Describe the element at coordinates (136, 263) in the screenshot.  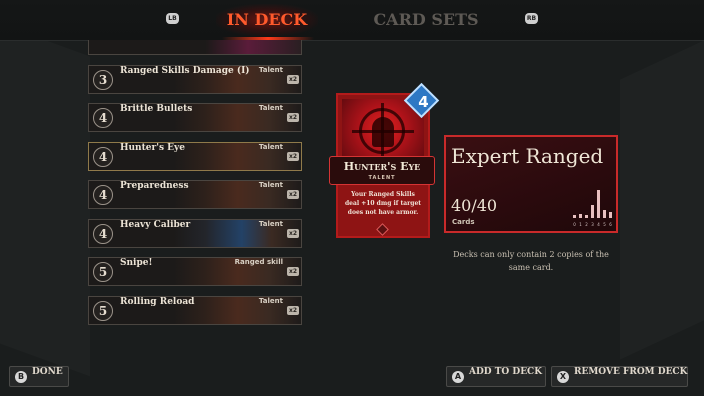
I see `card-name: Snipe!` at that location.